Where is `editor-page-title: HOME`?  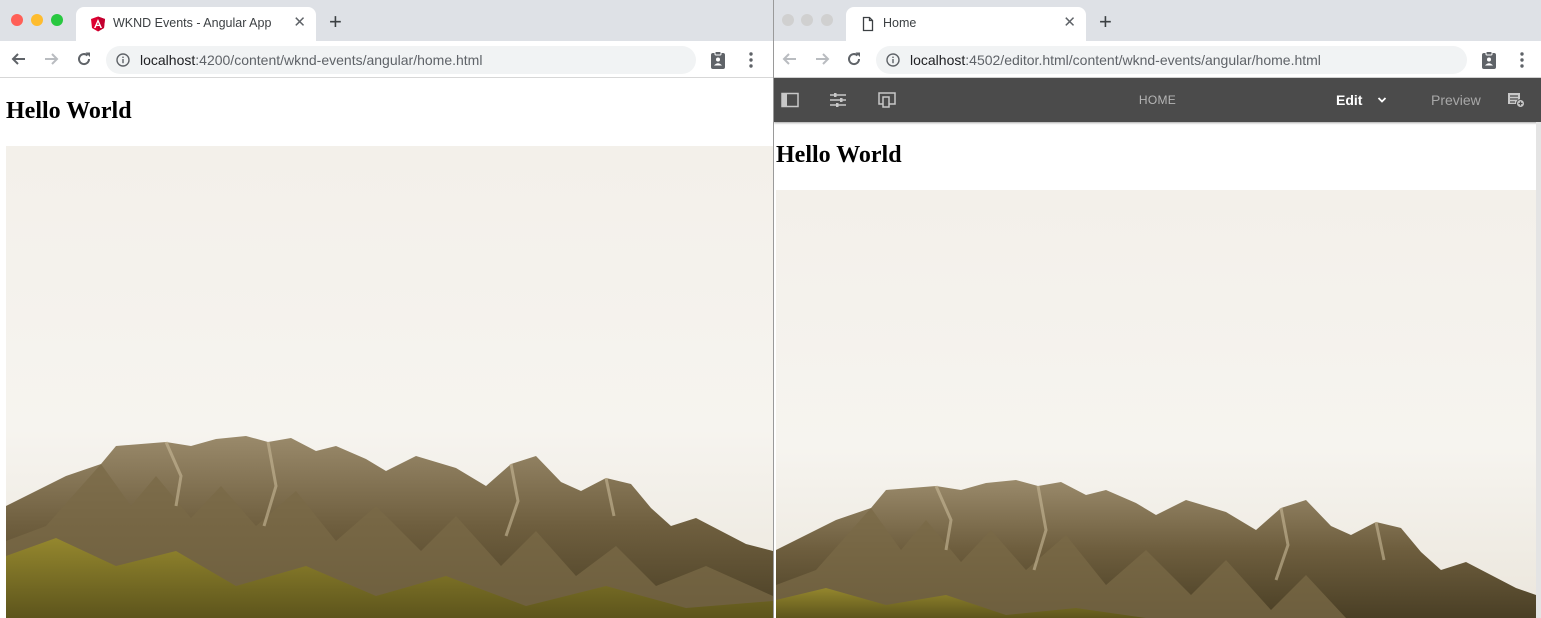
editor-page-title: HOME is located at coordinates (1157, 100).